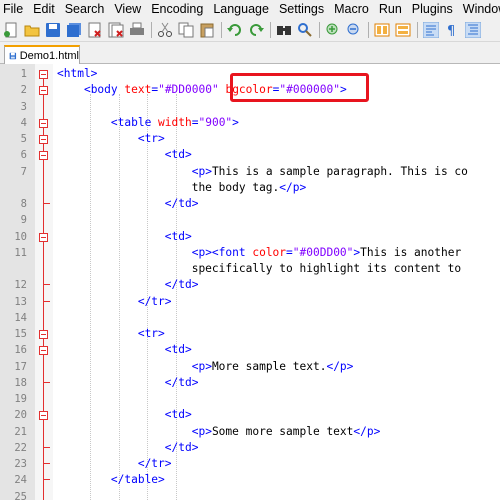 This screenshot has height=500, width=500. Describe the element at coordinates (85, 9) in the screenshot. I see `menu-search: Search` at that location.